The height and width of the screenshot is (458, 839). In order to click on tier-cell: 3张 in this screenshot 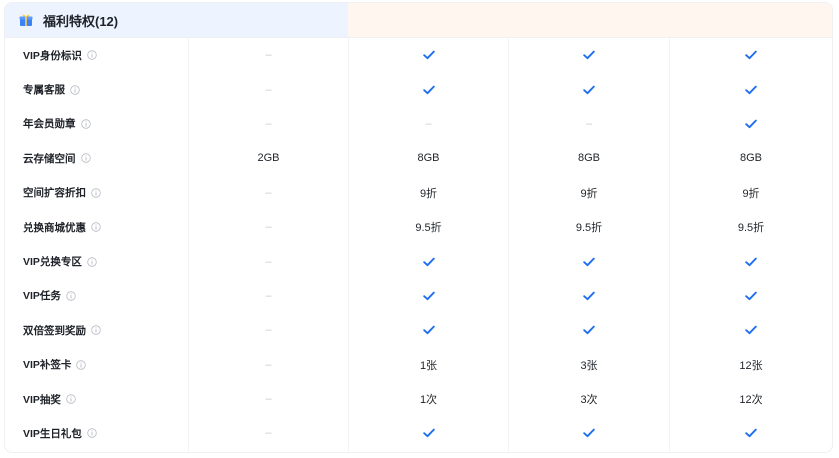, I will do `click(588, 364)`.